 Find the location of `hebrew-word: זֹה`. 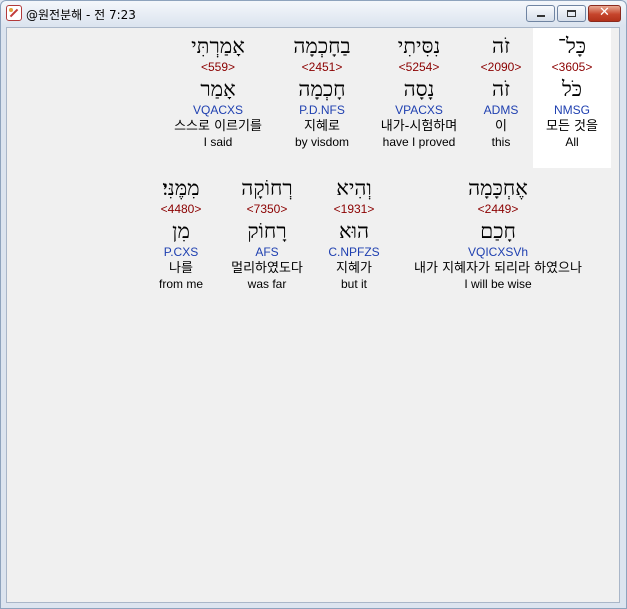

hebrew-word: זֹה is located at coordinates (501, 46).